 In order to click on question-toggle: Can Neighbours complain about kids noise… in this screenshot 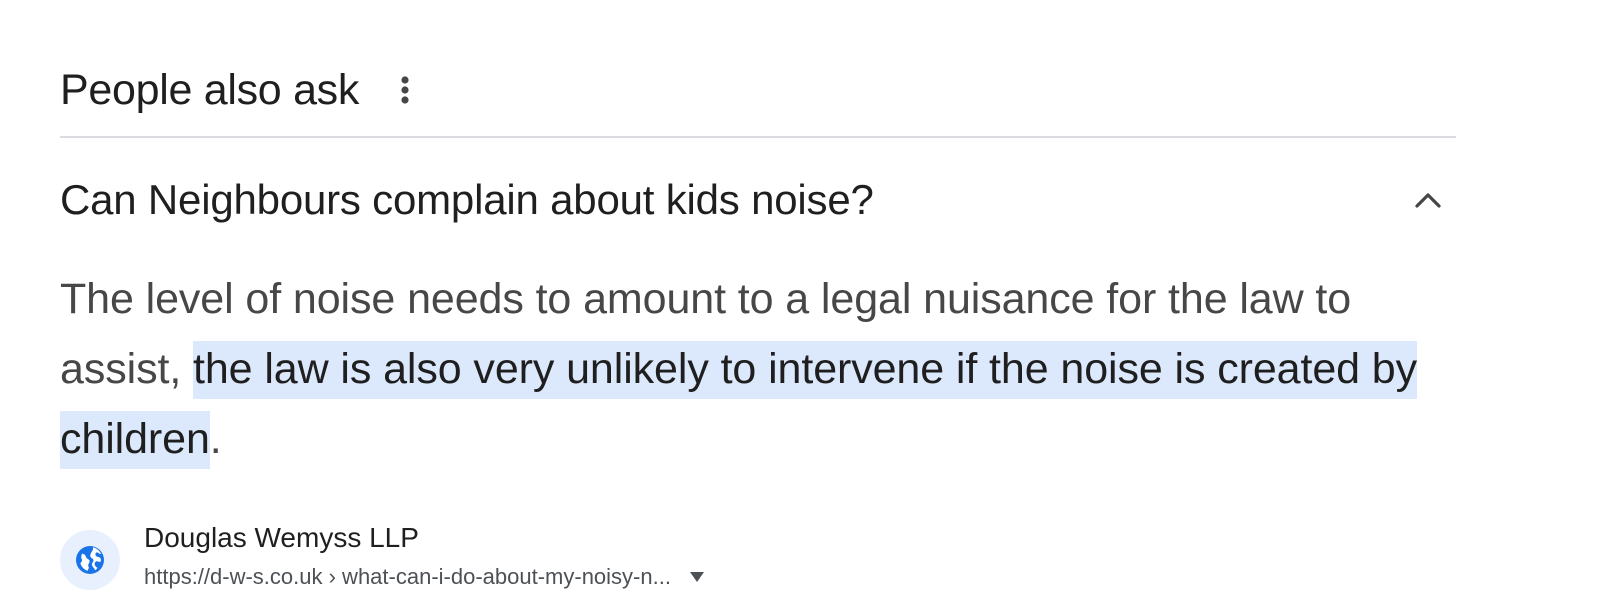, I will do `click(758, 200)`.